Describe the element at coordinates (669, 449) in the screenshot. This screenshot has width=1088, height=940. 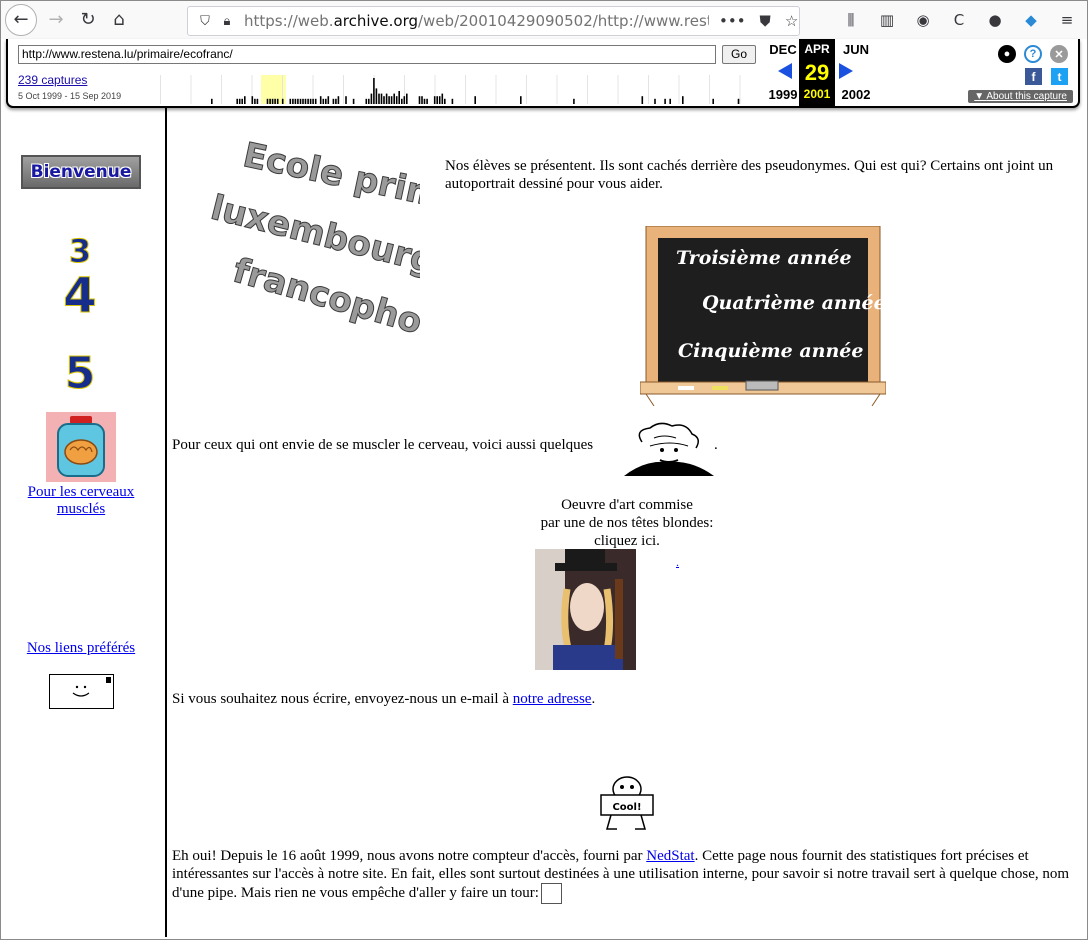
I see `einstein-image` at that location.